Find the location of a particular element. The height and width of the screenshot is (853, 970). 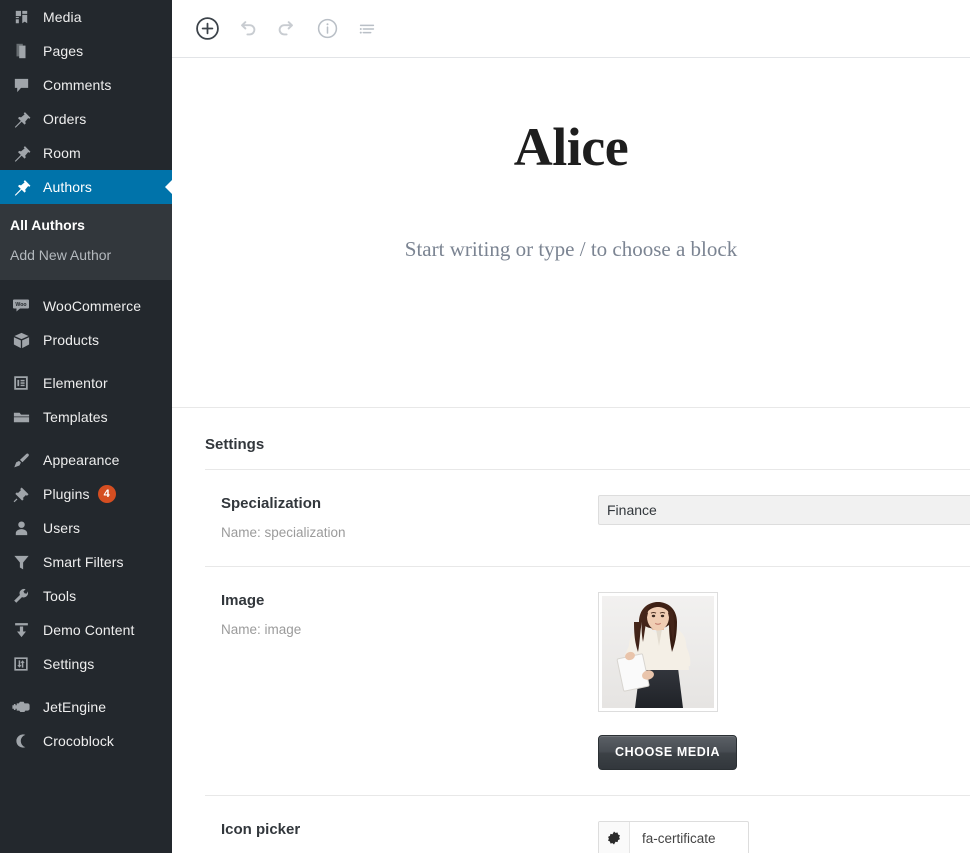

sidebar-item-woocommerce: Woo WooCommerce is located at coordinates (86, 306).